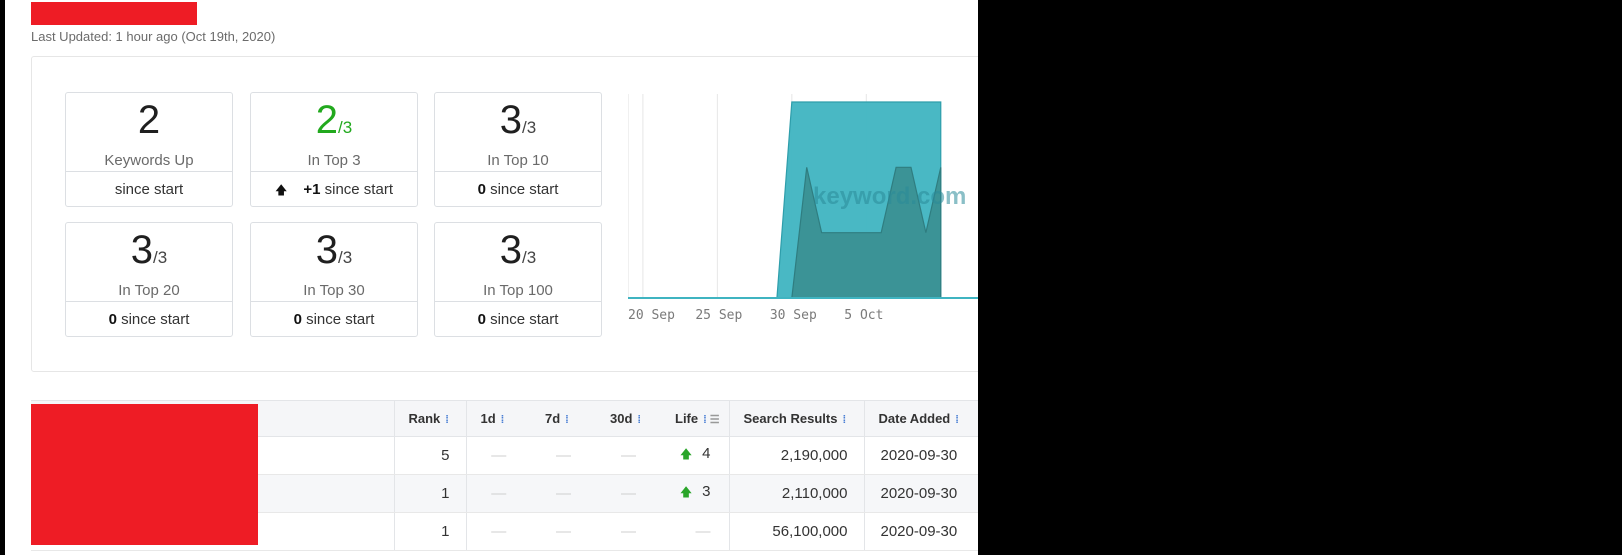 The height and width of the screenshot is (555, 1622). What do you see at coordinates (149, 149) in the screenshot?
I see `stat-card-keywords-up: 2 Keywords Up since start` at bounding box center [149, 149].